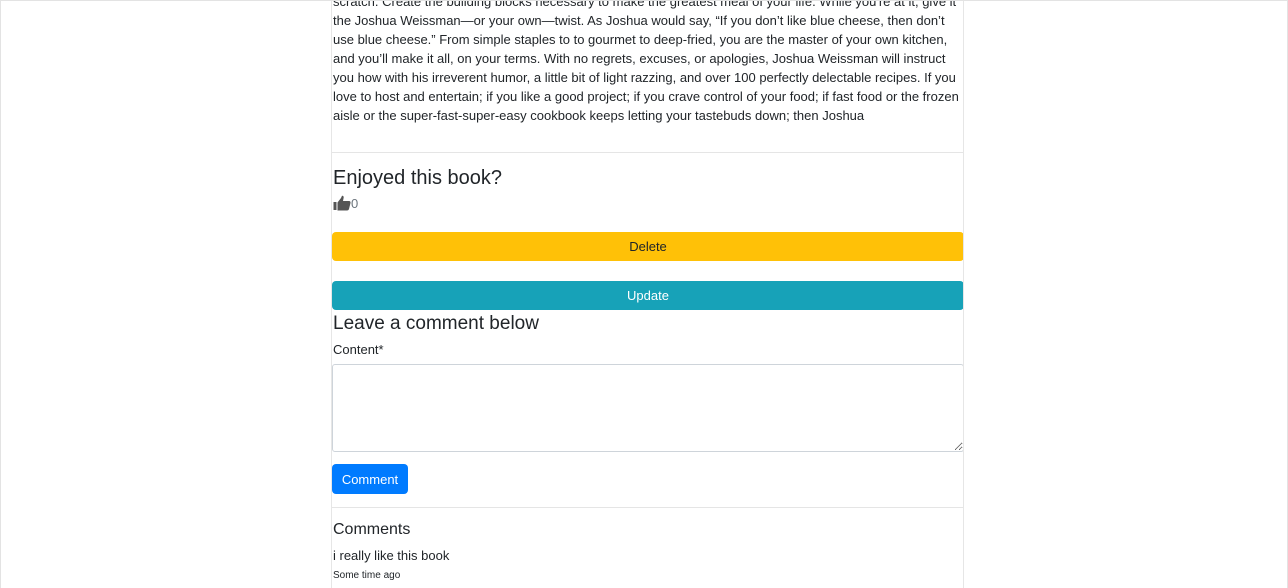 The width and height of the screenshot is (1288, 588). Describe the element at coordinates (436, 323) in the screenshot. I see `leave-comment-heading: Leave a comment below` at that location.